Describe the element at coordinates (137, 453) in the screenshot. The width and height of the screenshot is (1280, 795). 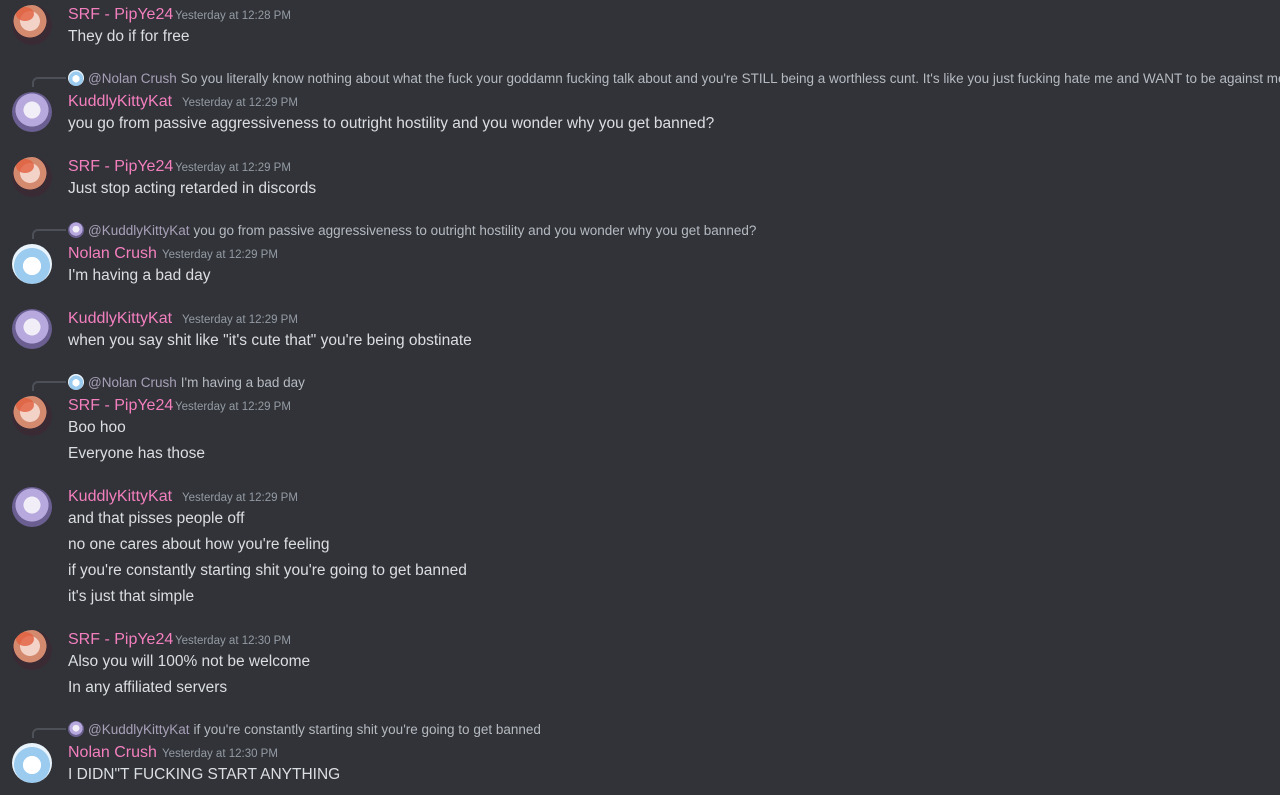
I see `message-text: Everyone has those` at that location.